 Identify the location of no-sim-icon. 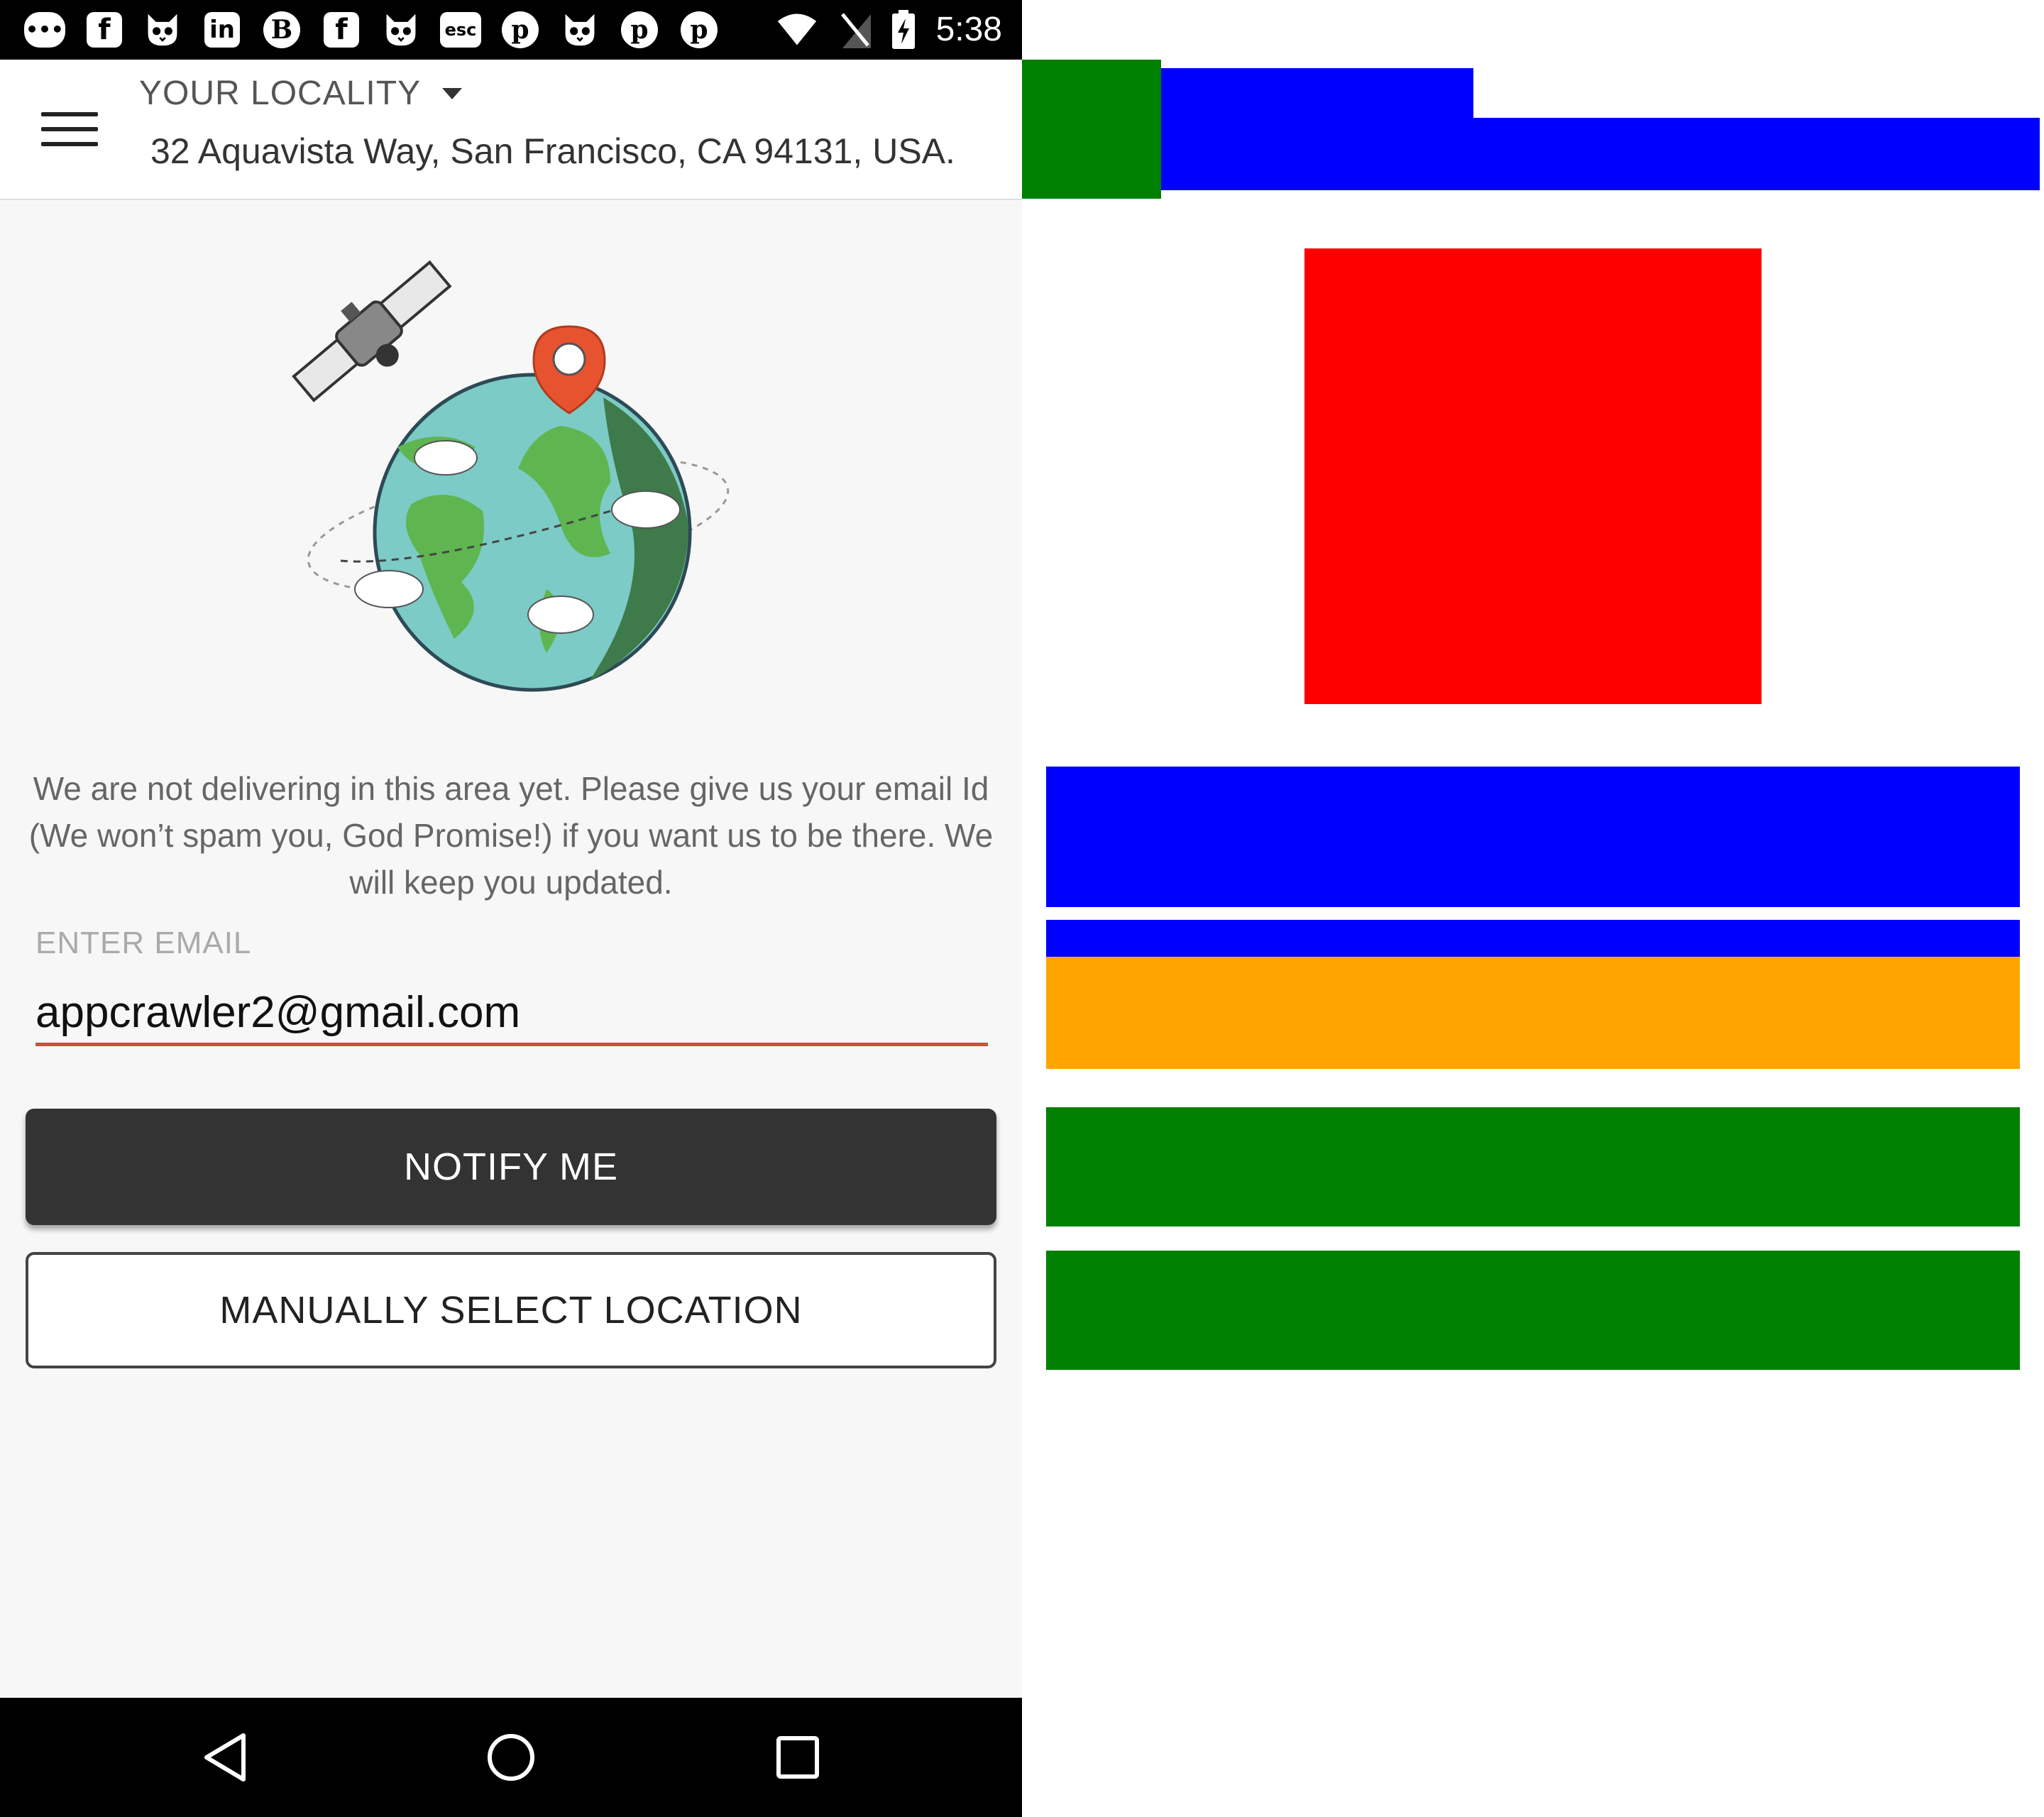
(855, 30).